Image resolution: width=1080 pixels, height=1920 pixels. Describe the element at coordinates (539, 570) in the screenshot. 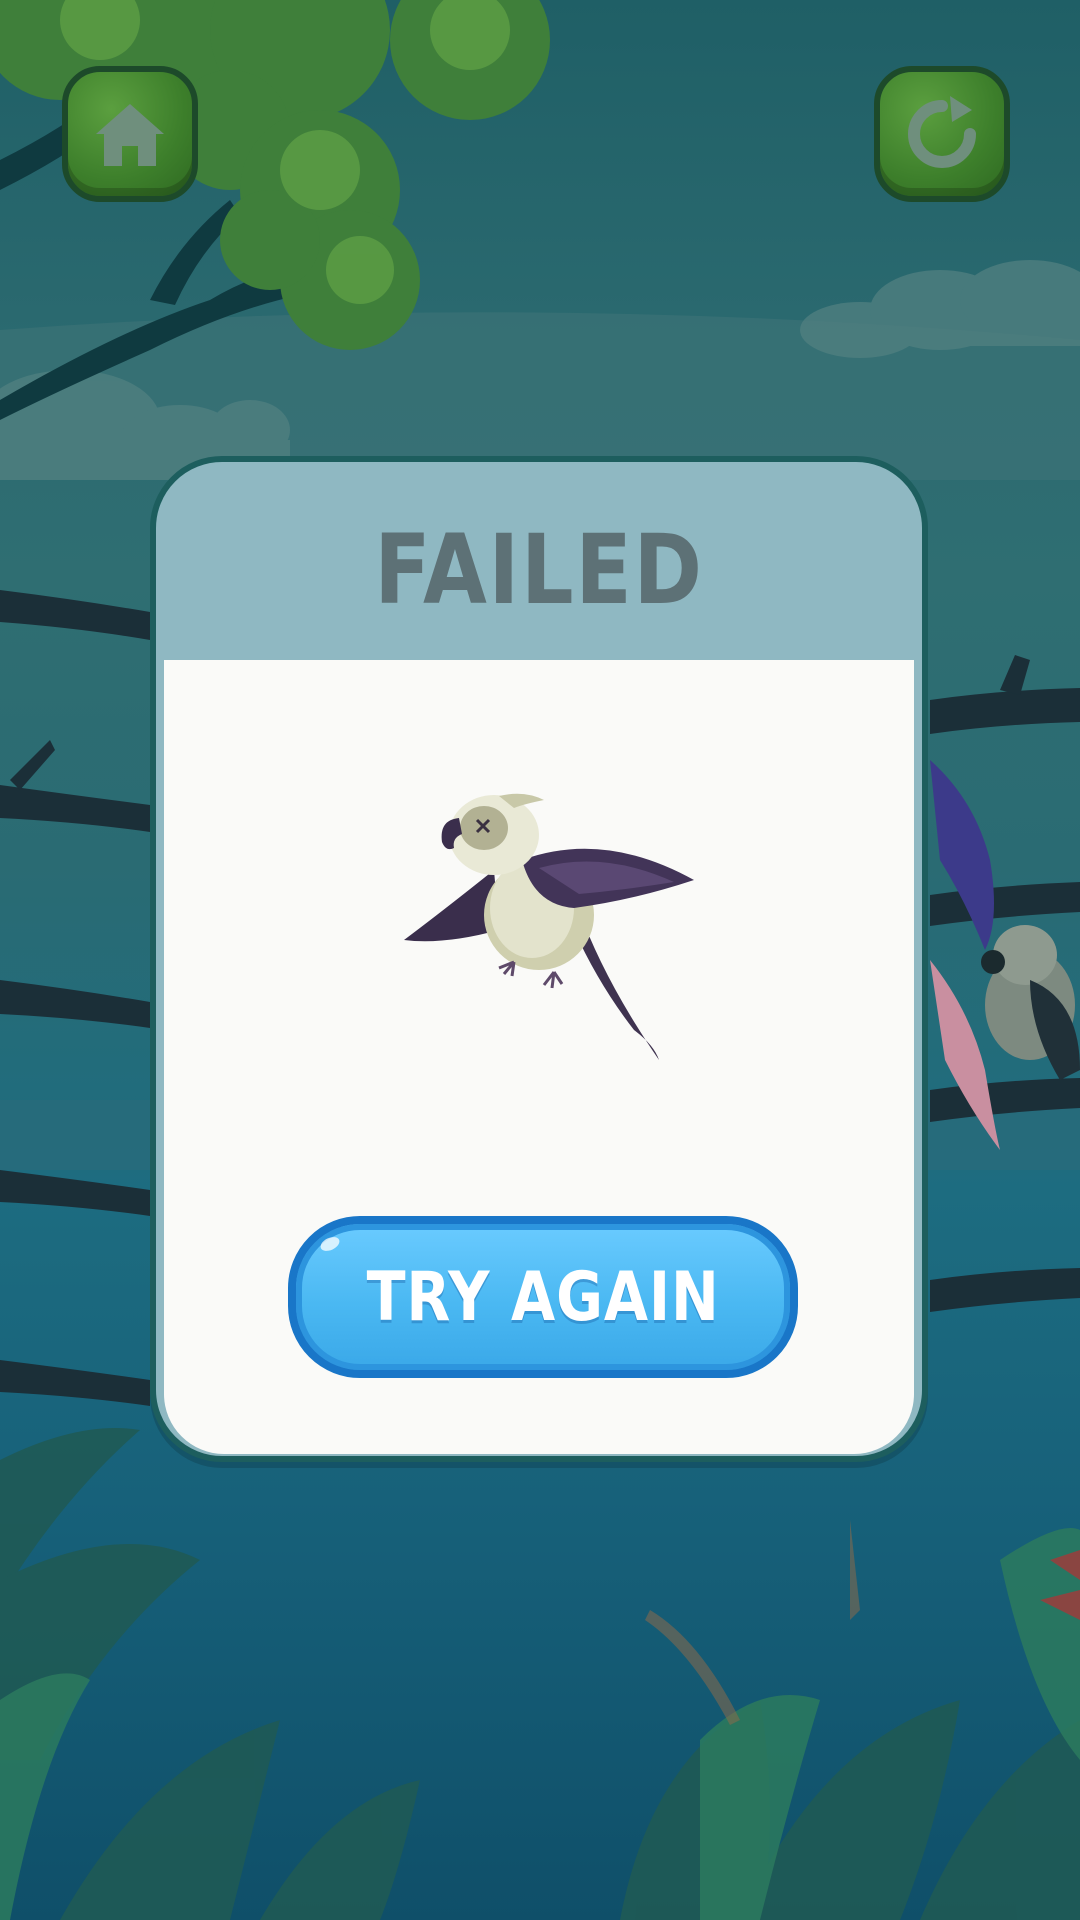

I see `dialog-title: FAILED` at that location.